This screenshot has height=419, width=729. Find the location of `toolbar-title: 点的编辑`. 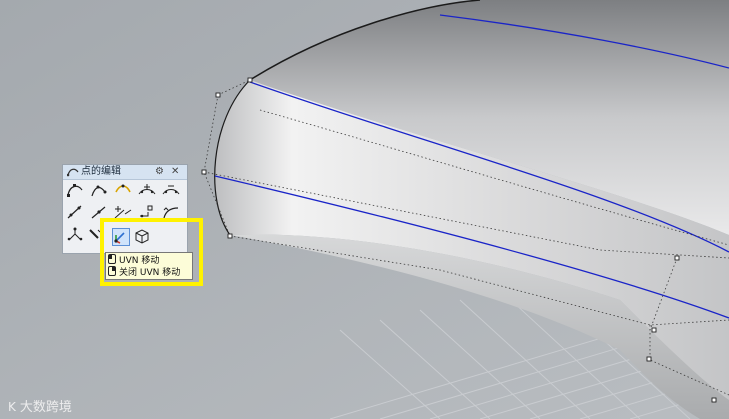

toolbar-title: 点的编辑 is located at coordinates (101, 171).